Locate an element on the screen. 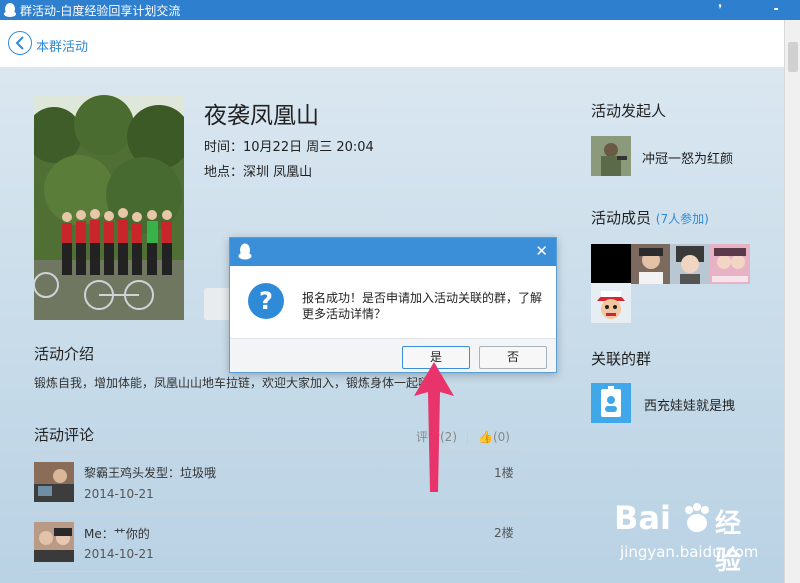 The height and width of the screenshot is (583, 800). comments-heading: 活动评论 is located at coordinates (64, 435).